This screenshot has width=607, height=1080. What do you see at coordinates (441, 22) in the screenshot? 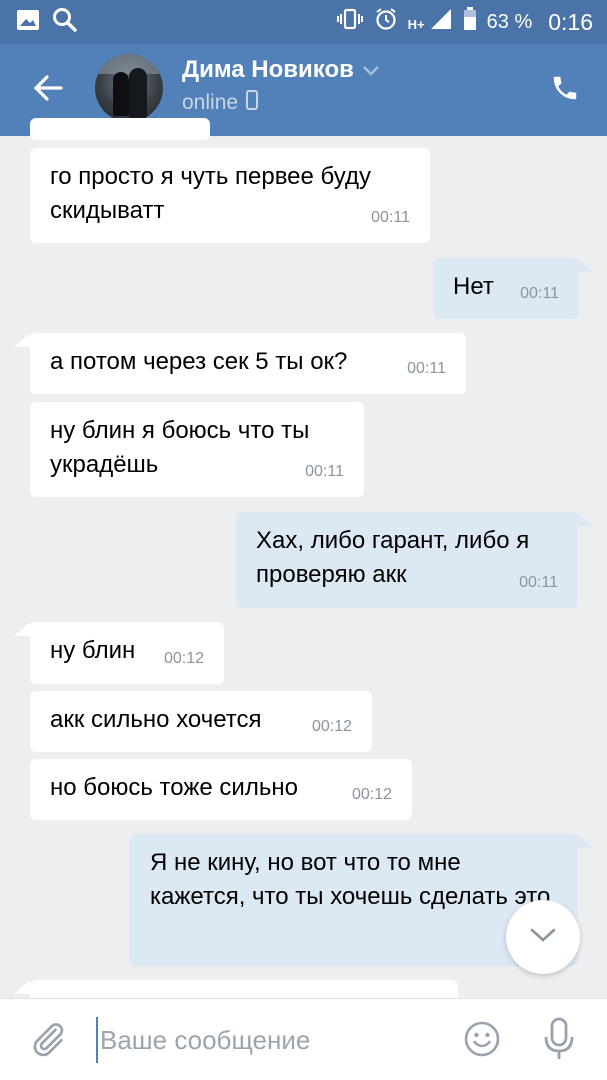
I see `signal-icon` at bounding box center [441, 22].